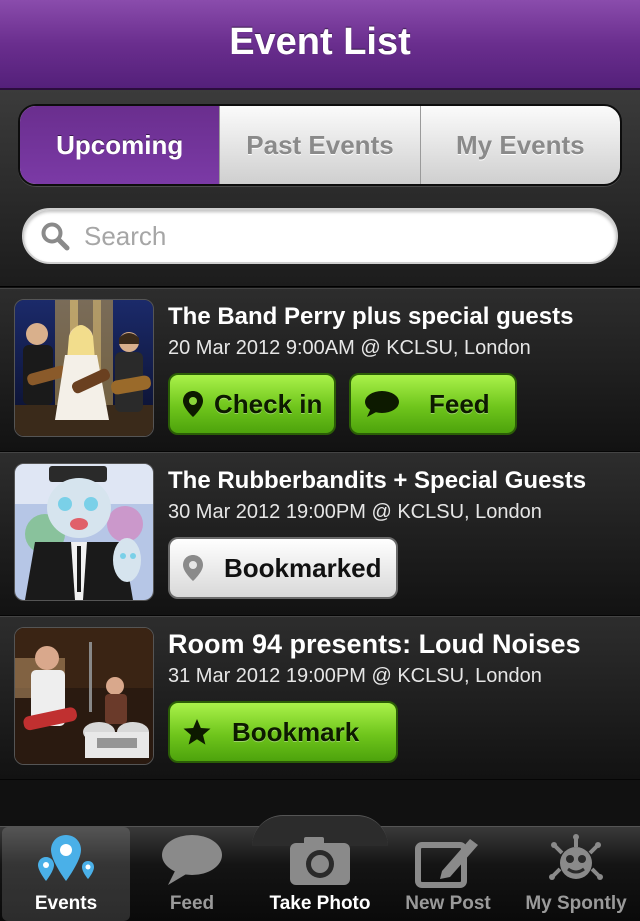 Image resolution: width=640 pixels, height=921 pixels. I want to click on feed-label: Feed, so click(459, 403).